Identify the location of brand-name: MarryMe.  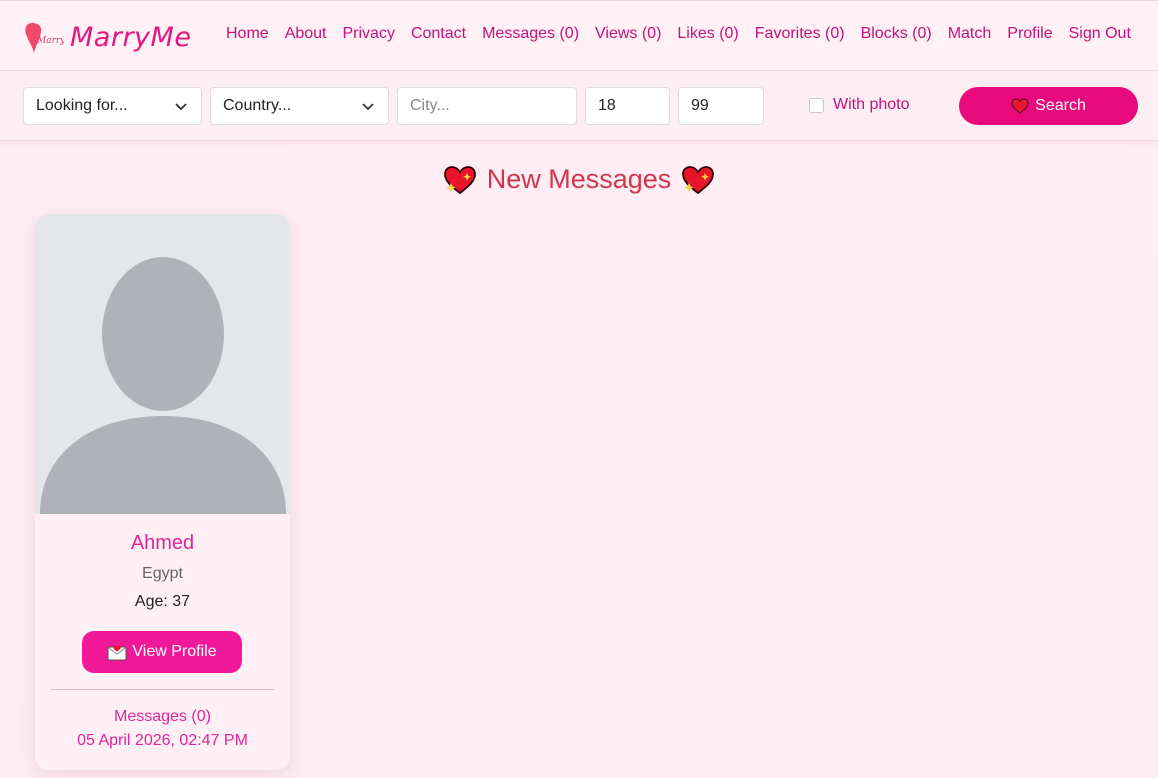
(131, 37).